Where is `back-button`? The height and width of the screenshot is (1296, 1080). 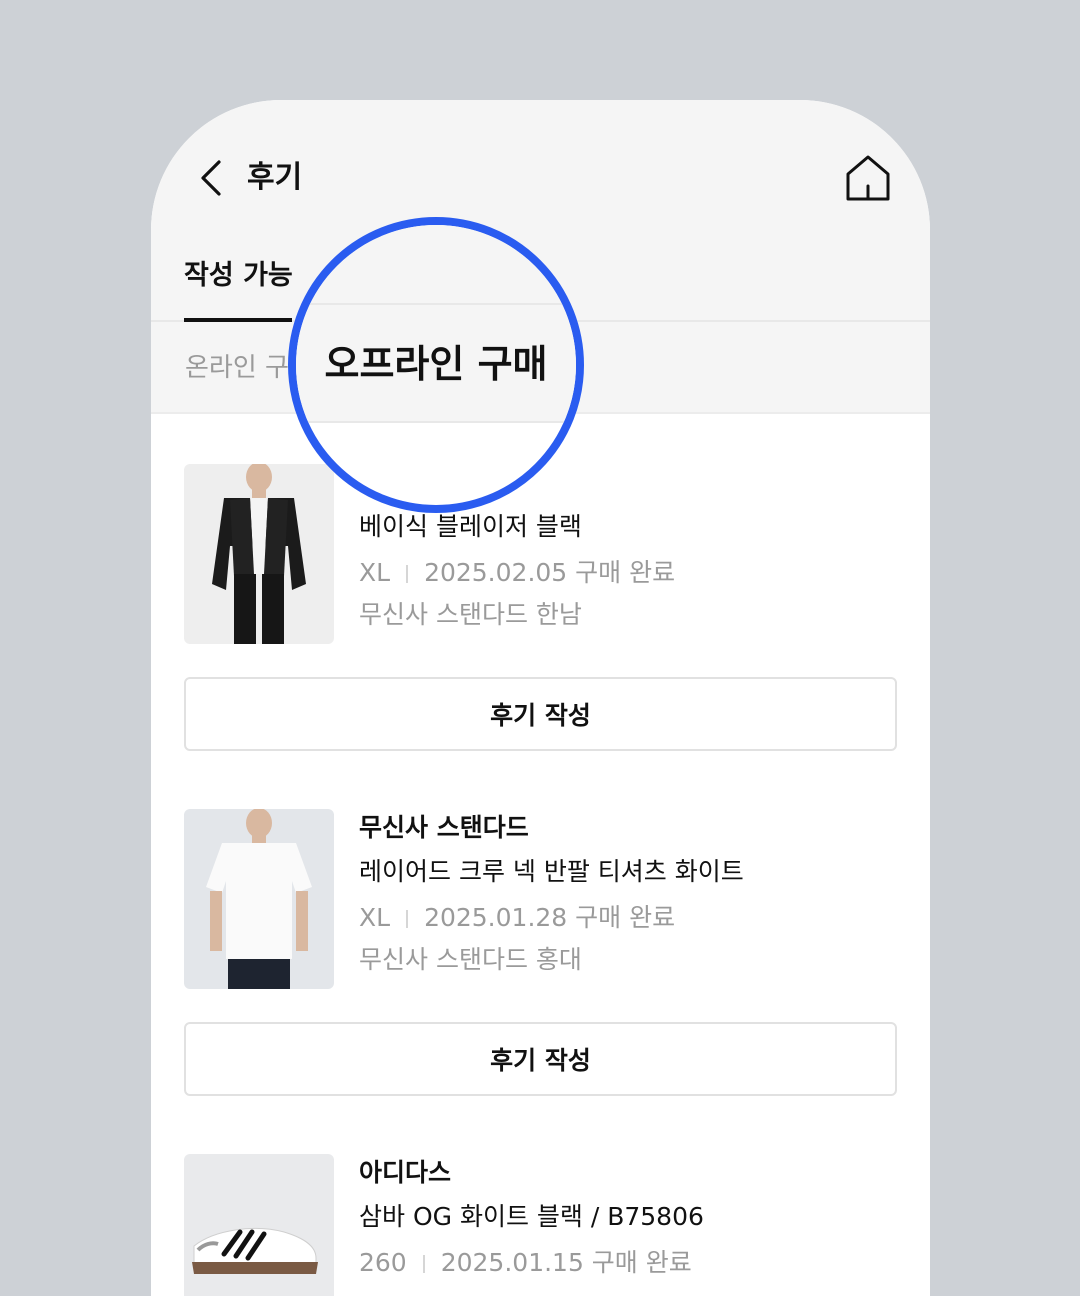
back-button is located at coordinates (211, 178).